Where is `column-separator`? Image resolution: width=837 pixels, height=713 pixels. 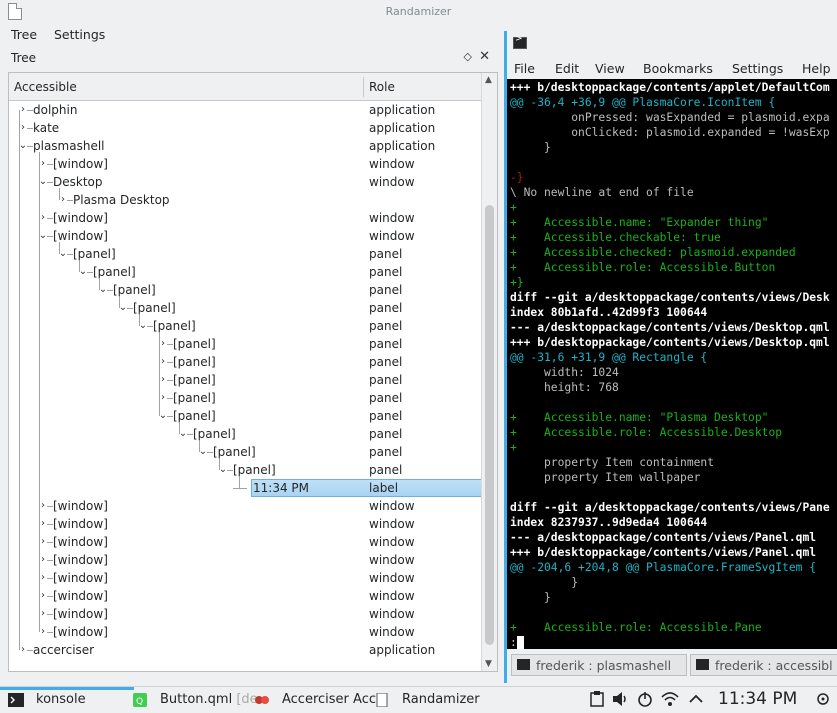 column-separator is located at coordinates (363, 87).